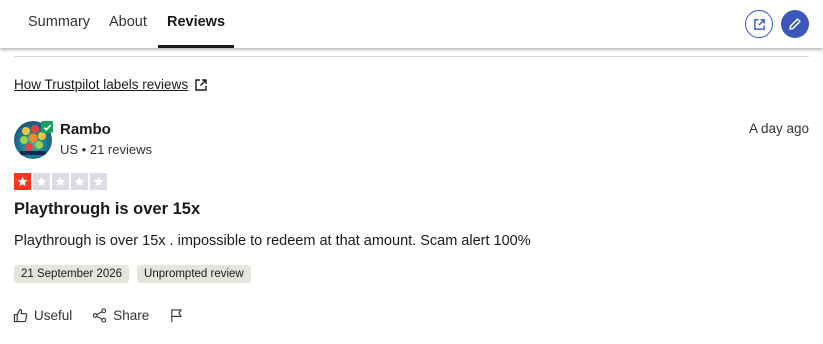 The height and width of the screenshot is (344, 823). I want to click on divider, so click(411, 56).